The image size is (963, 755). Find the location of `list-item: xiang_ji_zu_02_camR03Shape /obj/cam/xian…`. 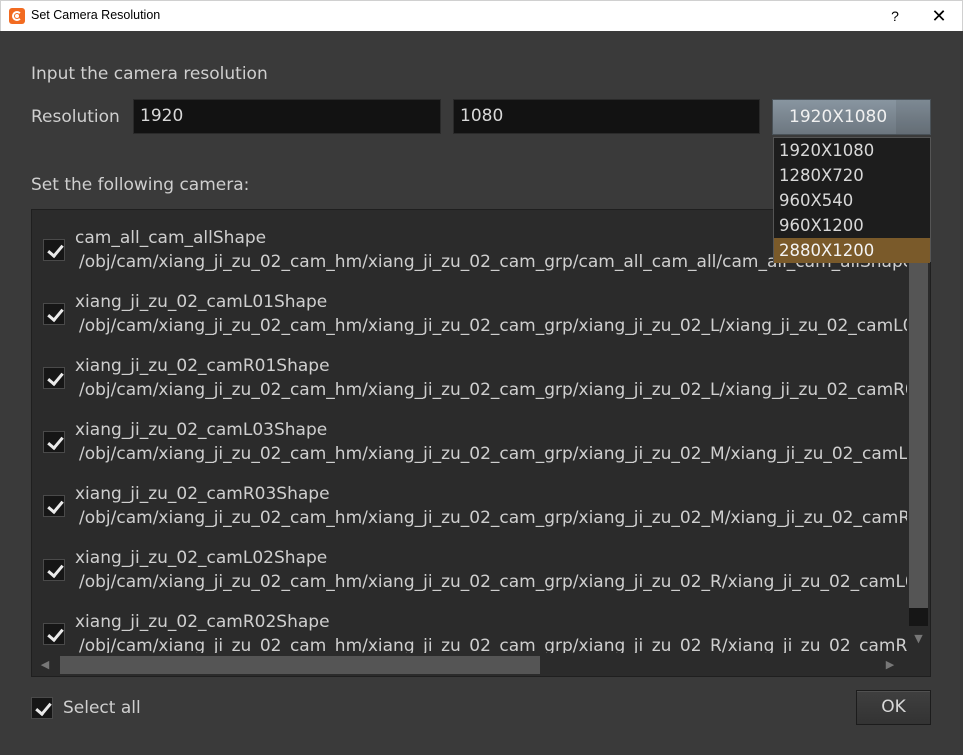

list-item: xiang_ji_zu_02_camR03Shape /obj/cam/xian… is located at coordinates (469, 512).